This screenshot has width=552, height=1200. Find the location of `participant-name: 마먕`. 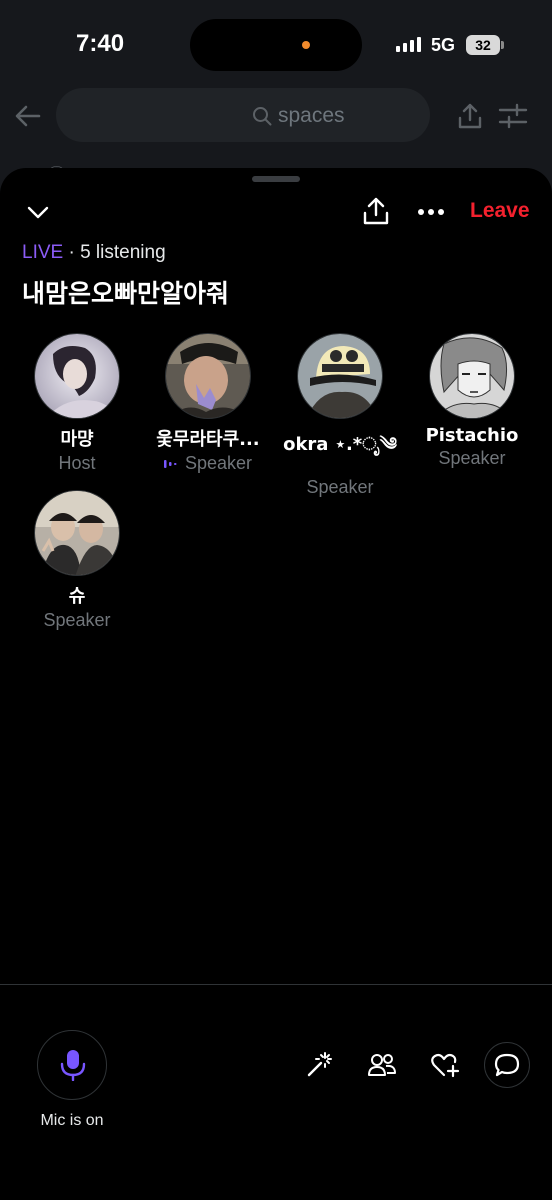

participant-name: 마먕 is located at coordinates (77, 439).